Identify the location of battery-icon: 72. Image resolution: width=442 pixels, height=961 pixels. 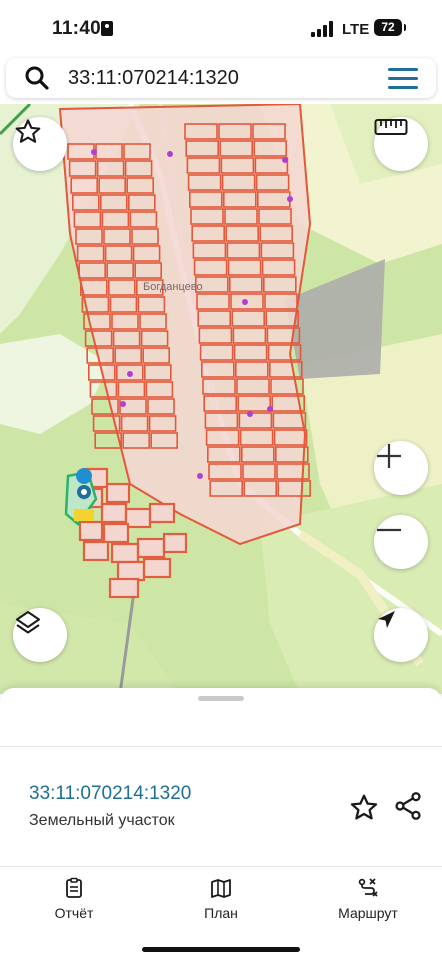
(390, 27).